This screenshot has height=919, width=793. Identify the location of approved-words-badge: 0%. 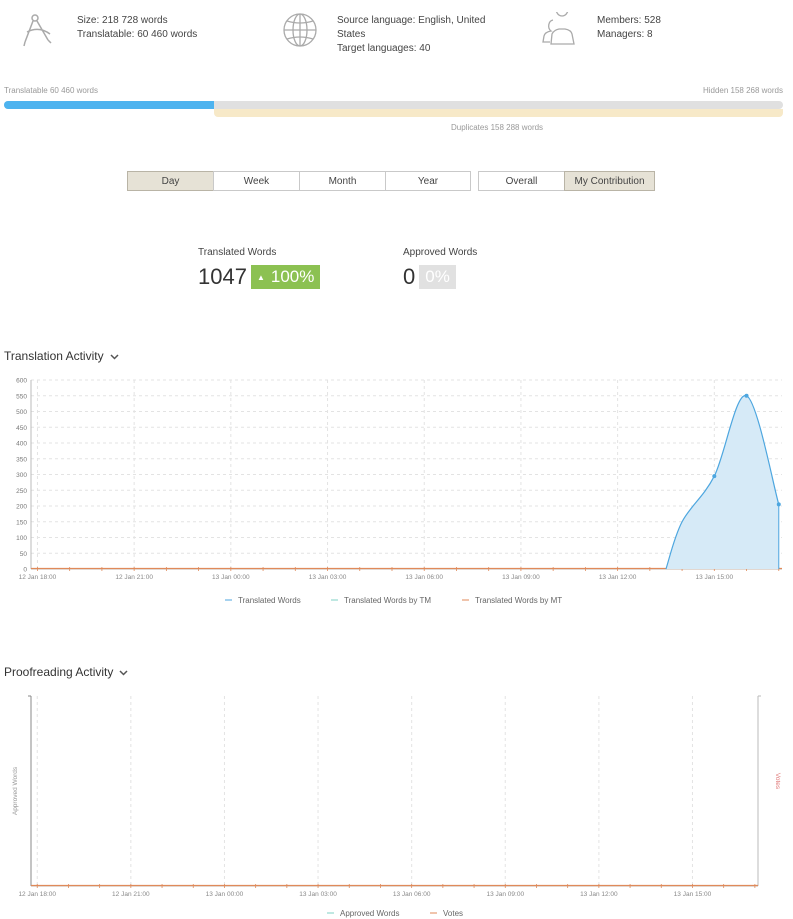
(437, 277).